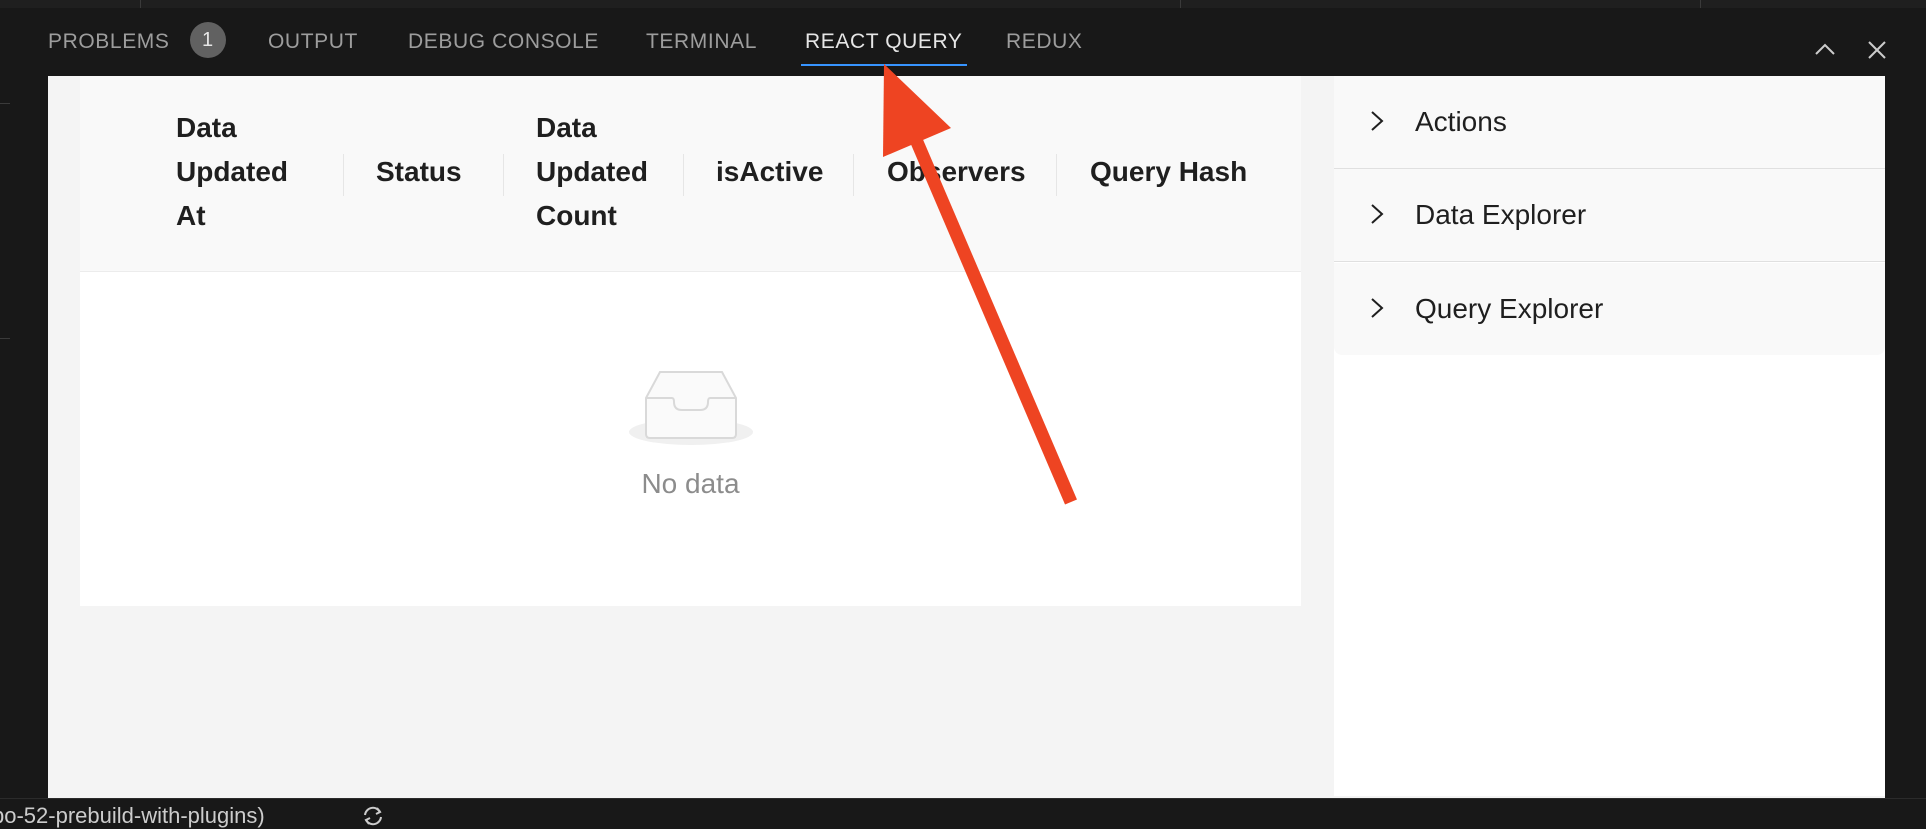  I want to click on column-header-query-hash: Query Hash, so click(1168, 172).